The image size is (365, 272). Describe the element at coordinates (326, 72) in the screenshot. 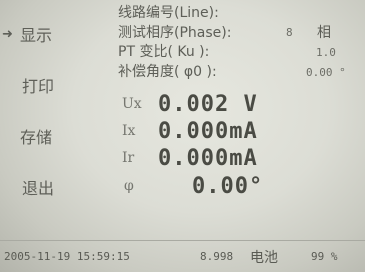

I see `compensation-angle-value: 0.00 °` at that location.